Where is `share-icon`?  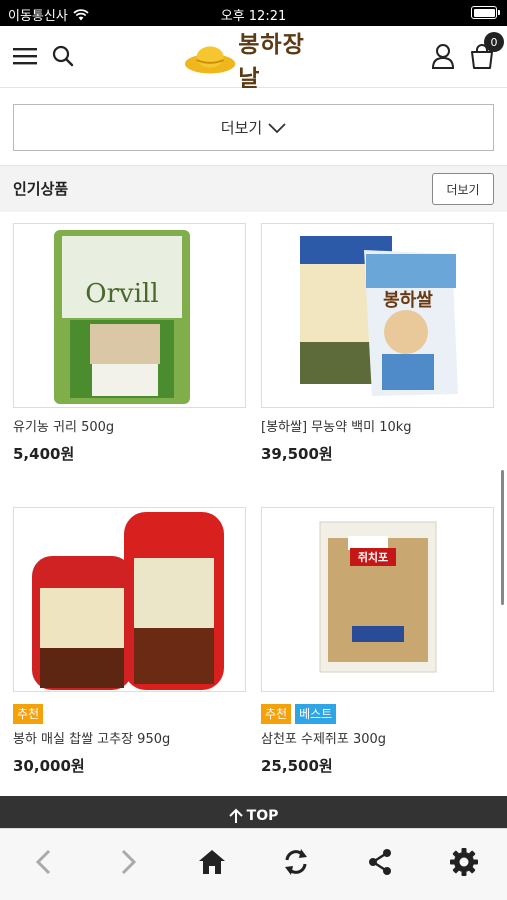
share-icon is located at coordinates (380, 862).